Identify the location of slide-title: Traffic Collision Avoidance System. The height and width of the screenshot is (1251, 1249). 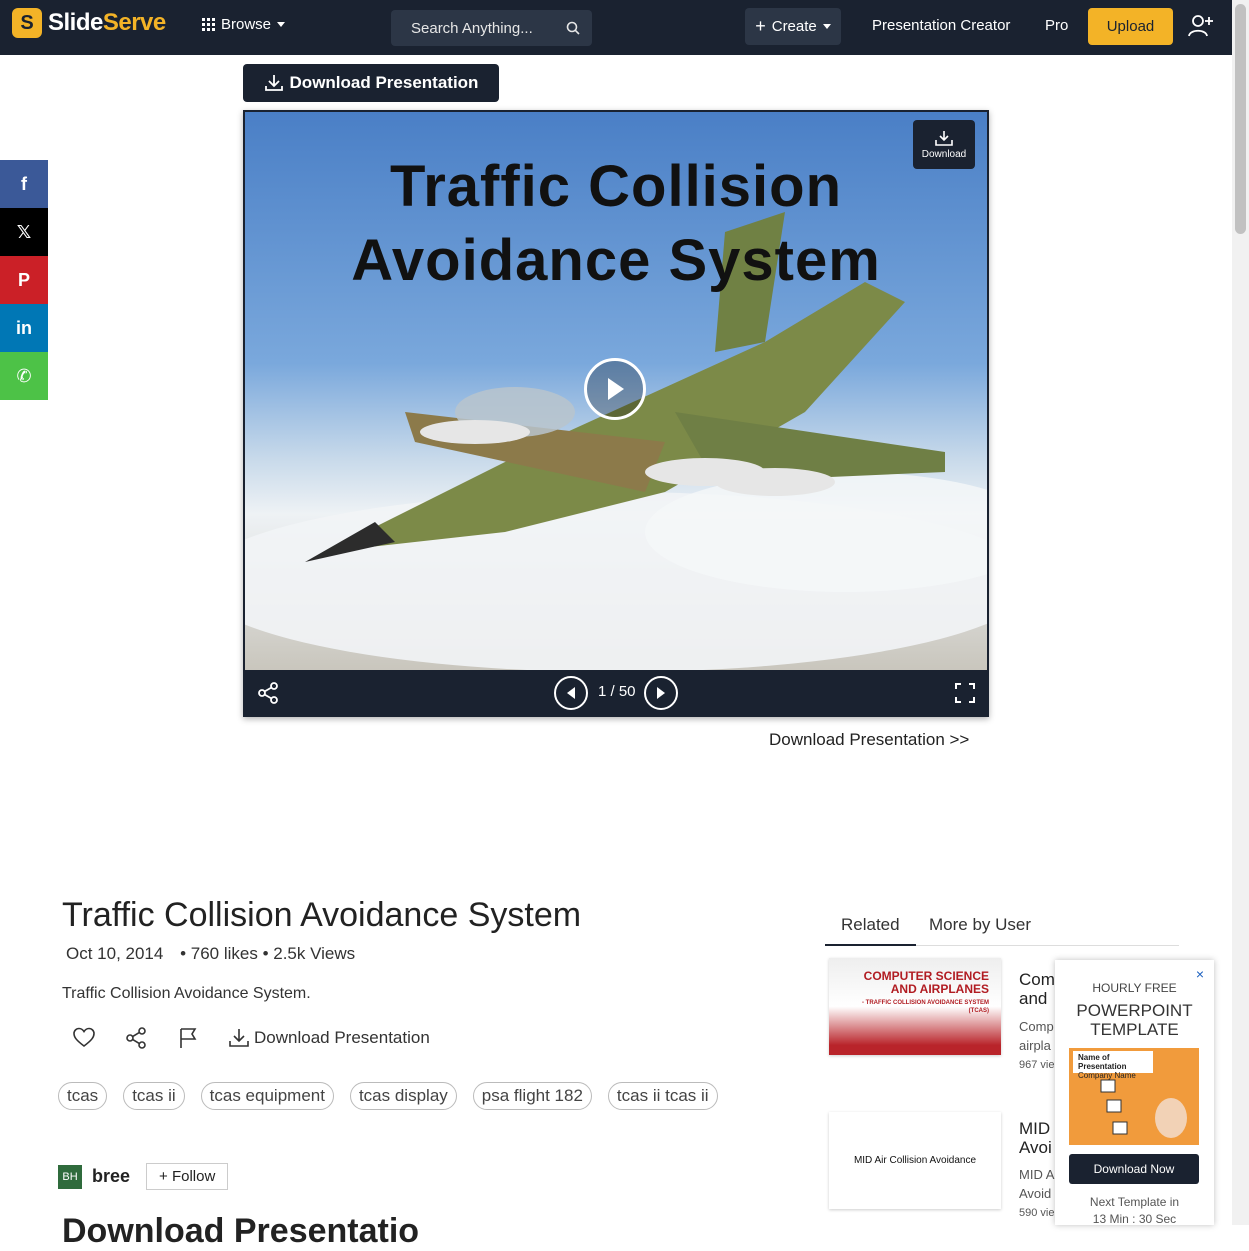
(616, 223).